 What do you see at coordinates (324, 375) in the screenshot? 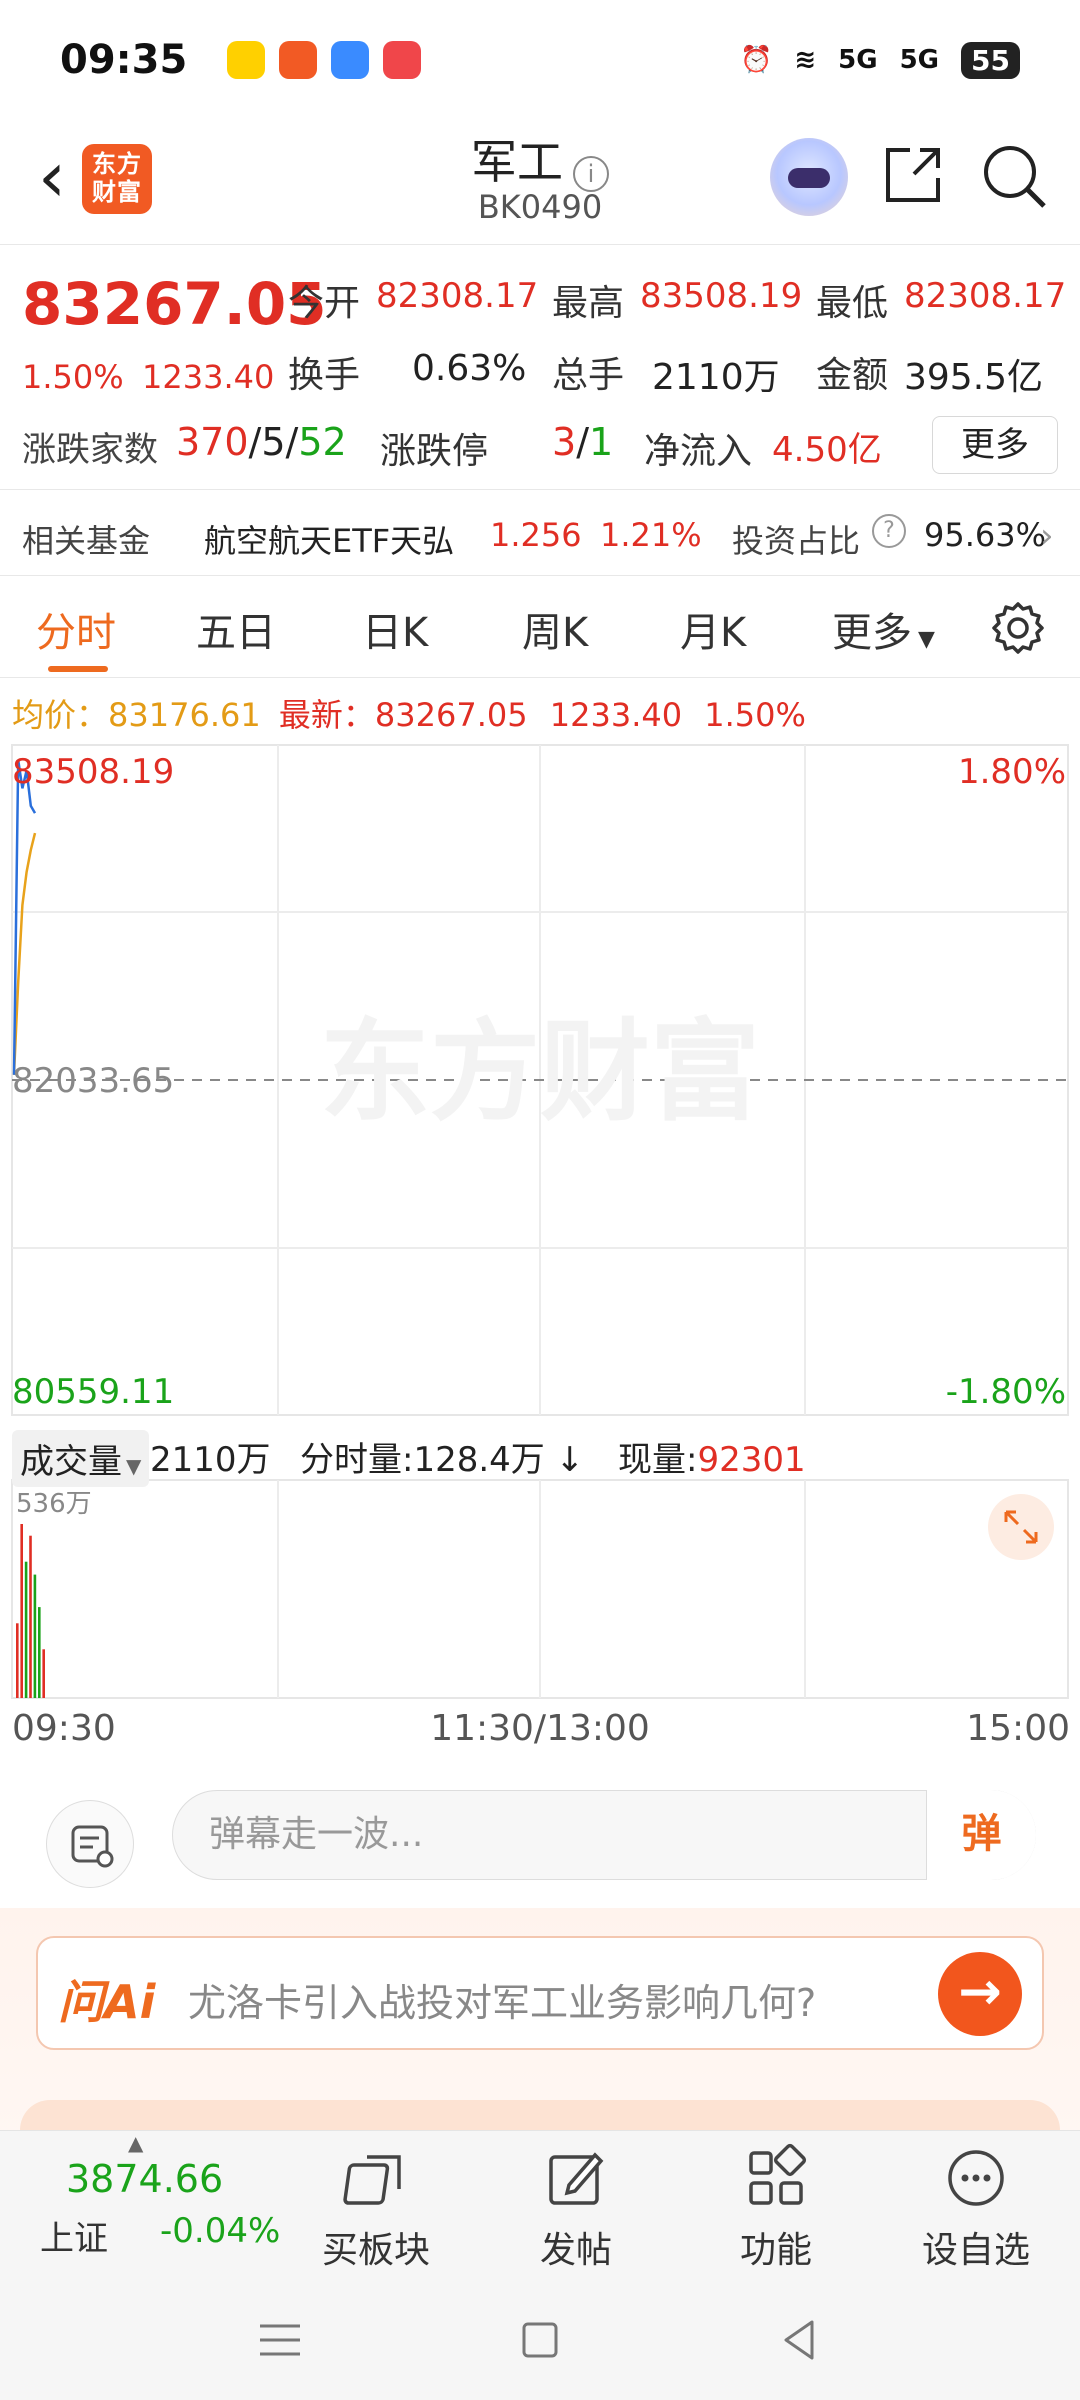
I see `turnover-label: 换手` at bounding box center [324, 375].